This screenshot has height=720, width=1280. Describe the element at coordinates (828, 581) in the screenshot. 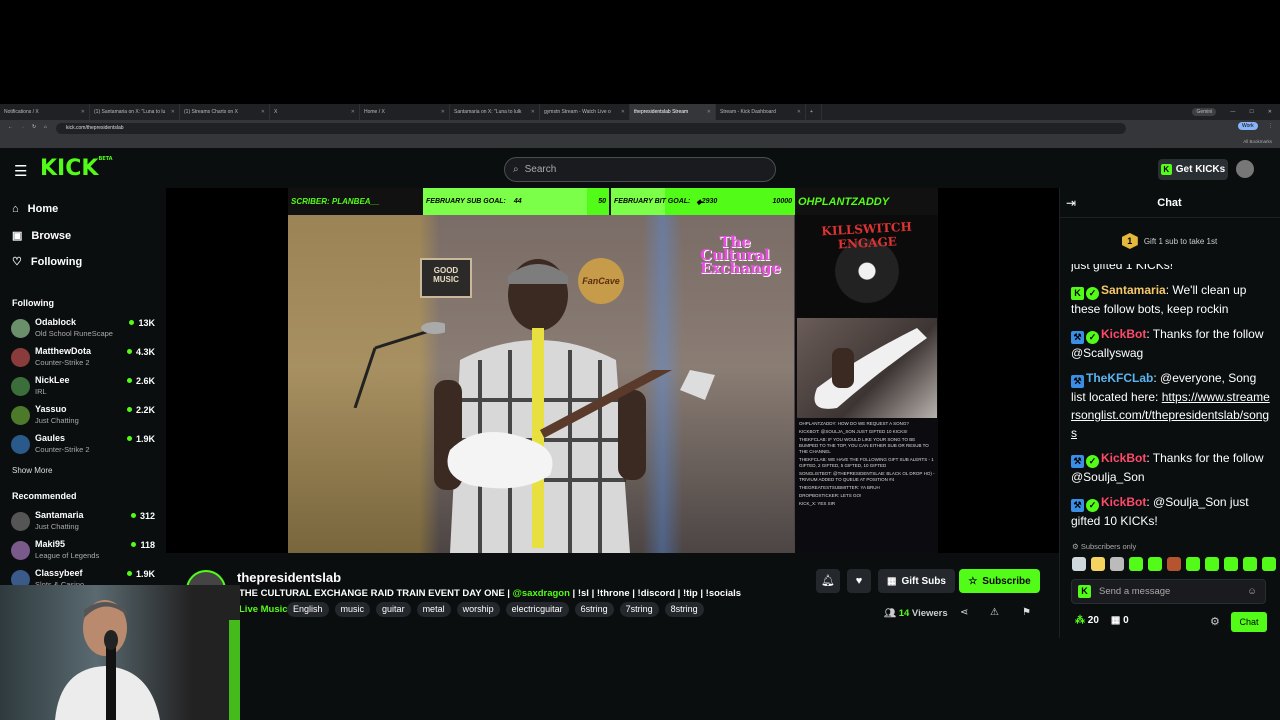

I see `notification-button: 🔔︎` at that location.